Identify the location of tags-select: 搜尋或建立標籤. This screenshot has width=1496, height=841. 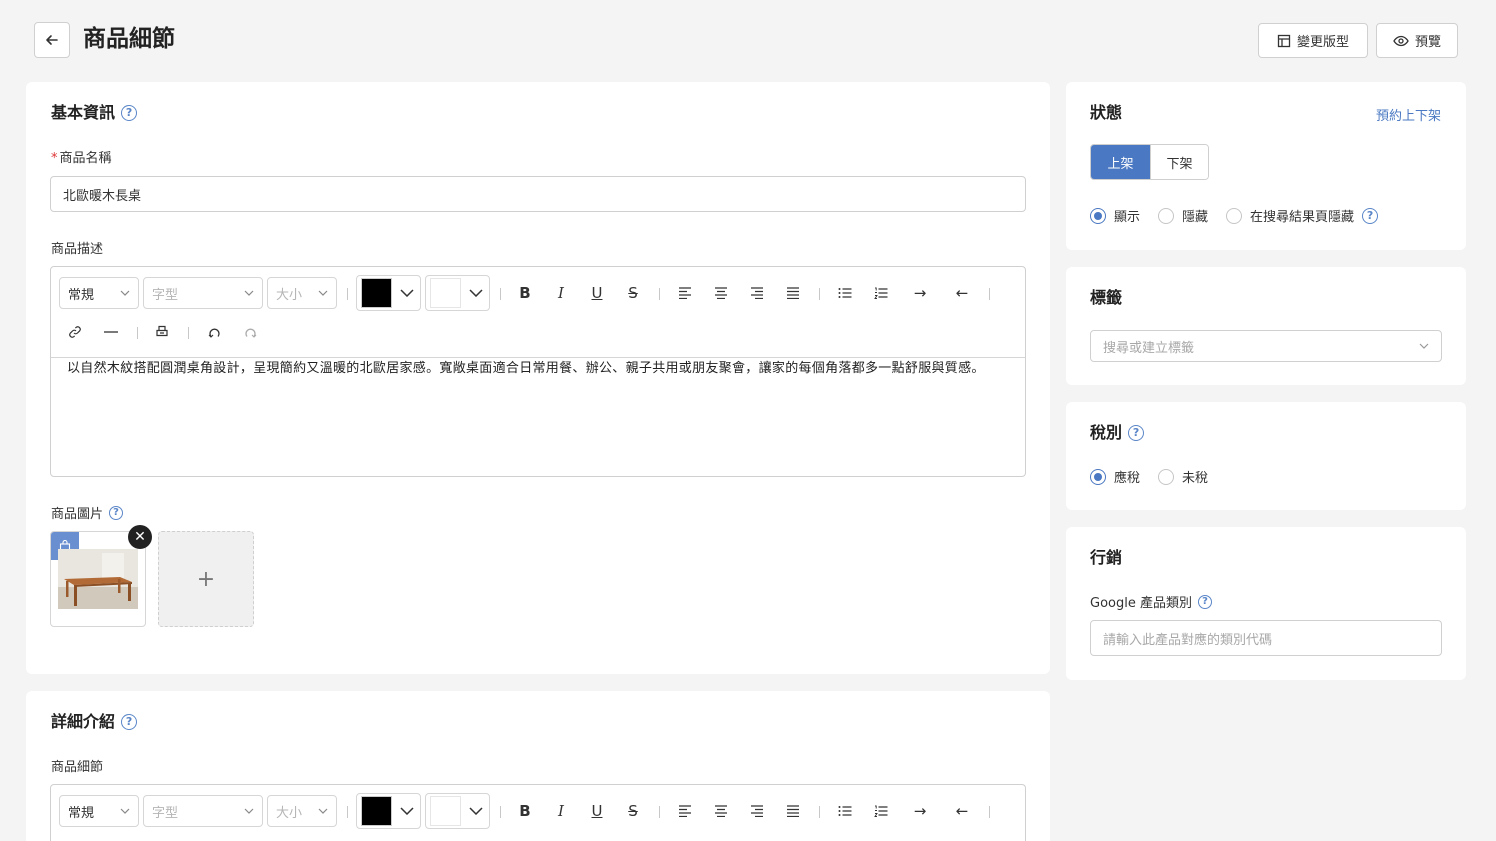
(1266, 346).